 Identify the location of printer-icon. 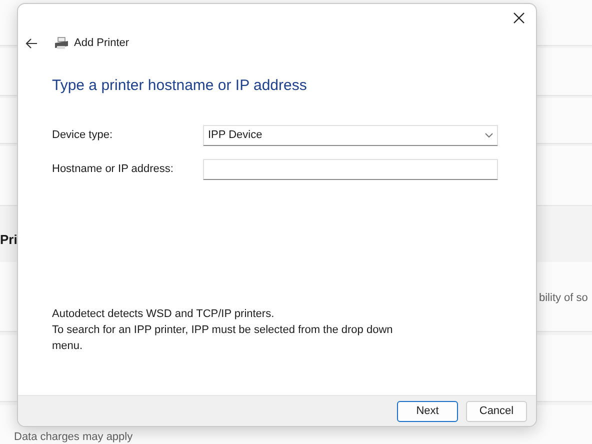
(61, 43).